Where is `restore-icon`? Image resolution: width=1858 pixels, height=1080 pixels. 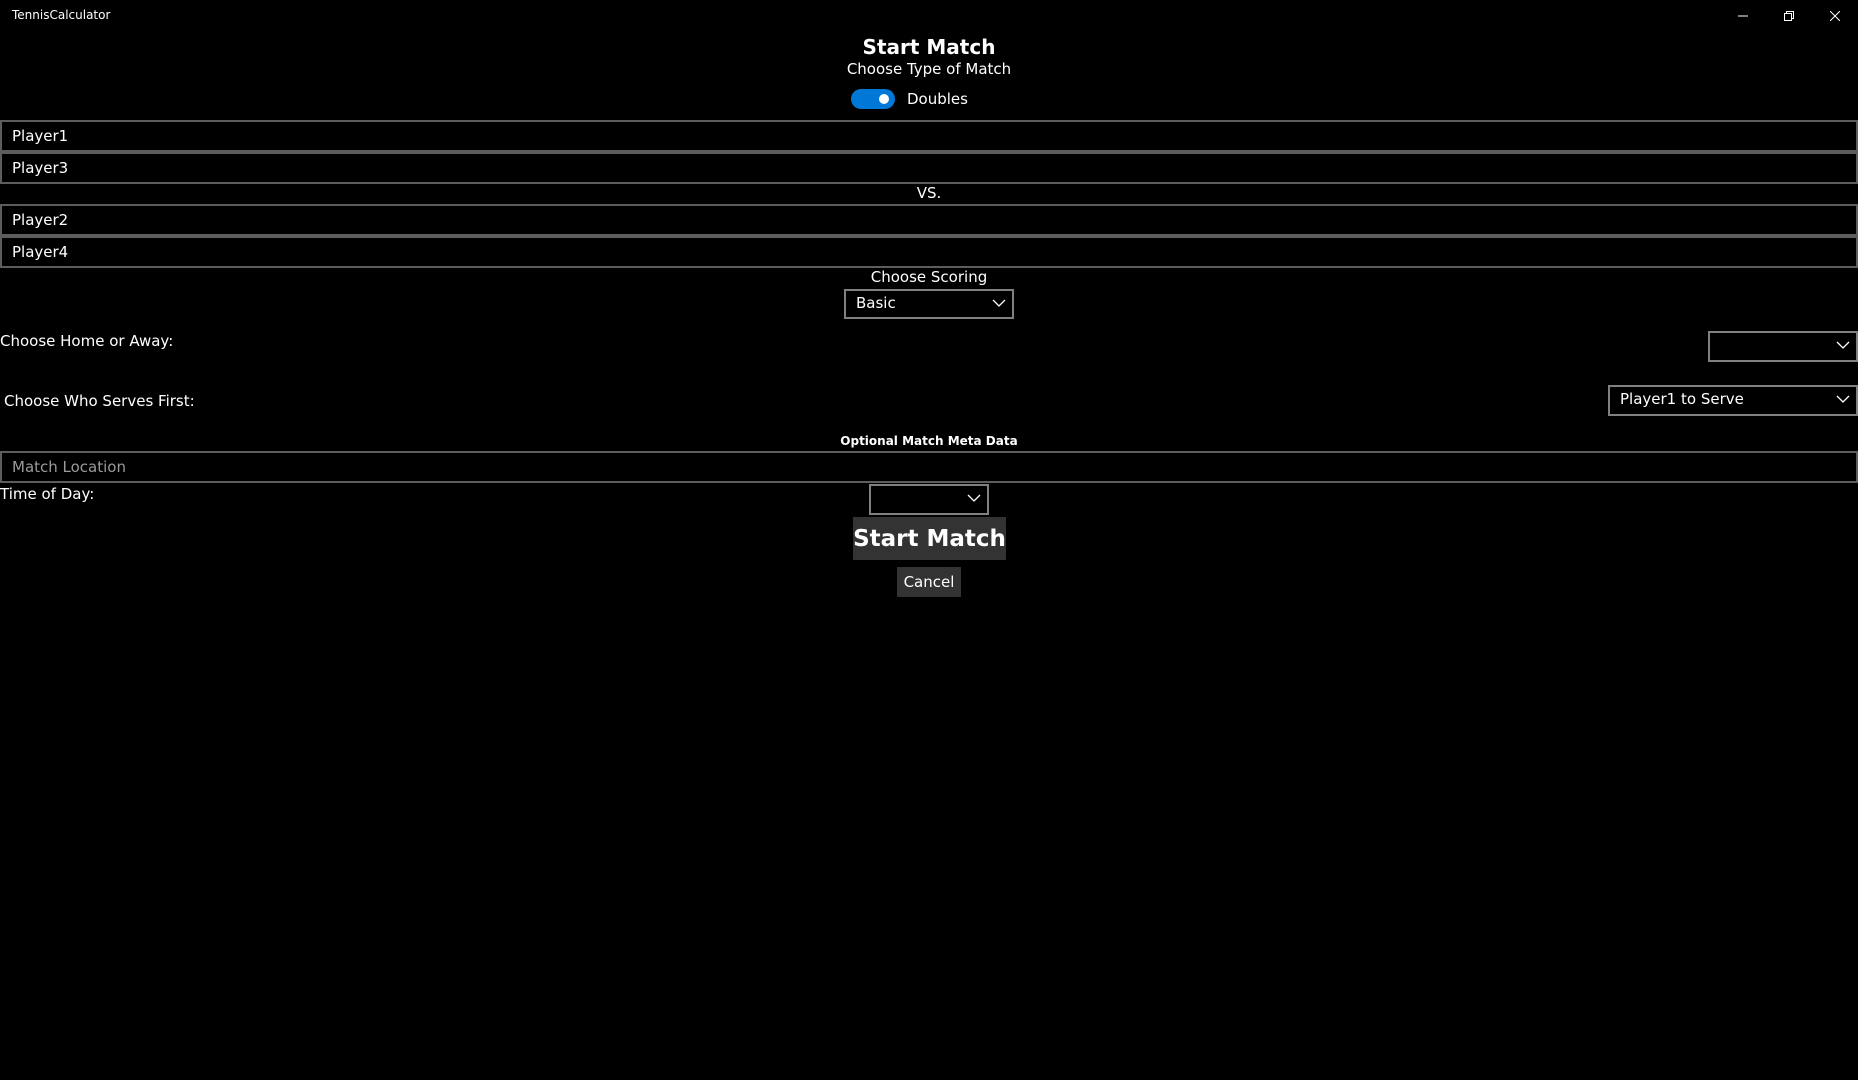 restore-icon is located at coordinates (1789, 16).